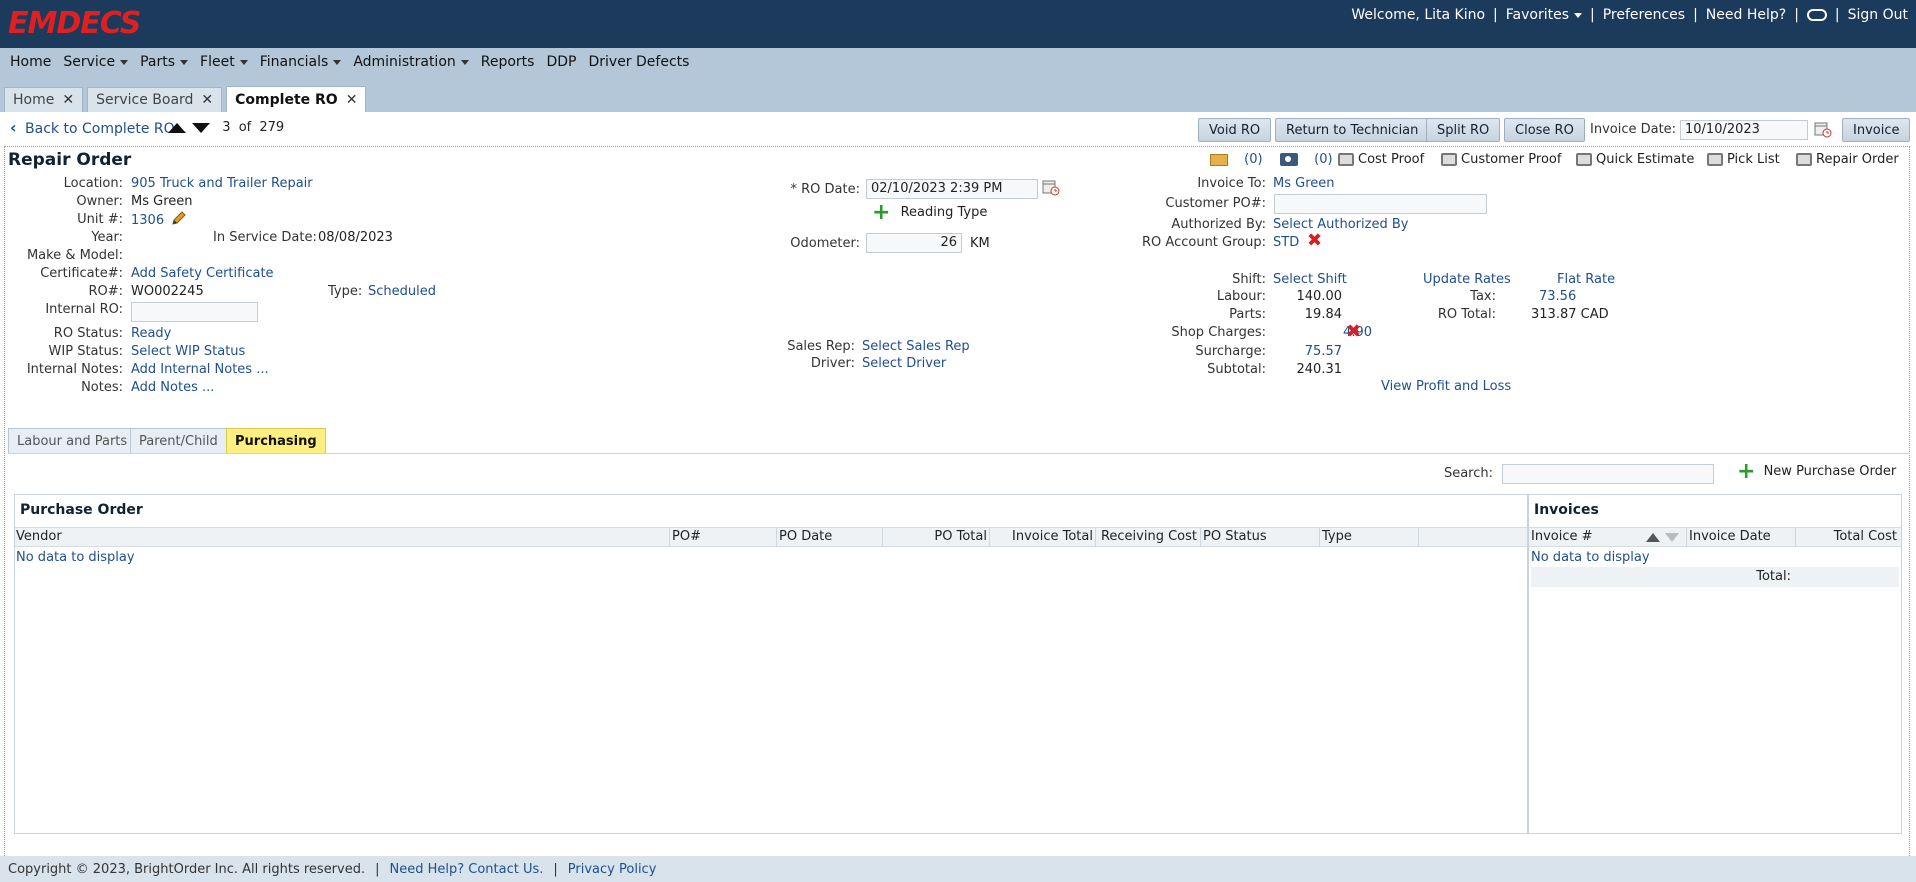 This screenshot has width=1916, height=882. What do you see at coordinates (1672, 537) in the screenshot?
I see `sort-descending-icon` at bounding box center [1672, 537].